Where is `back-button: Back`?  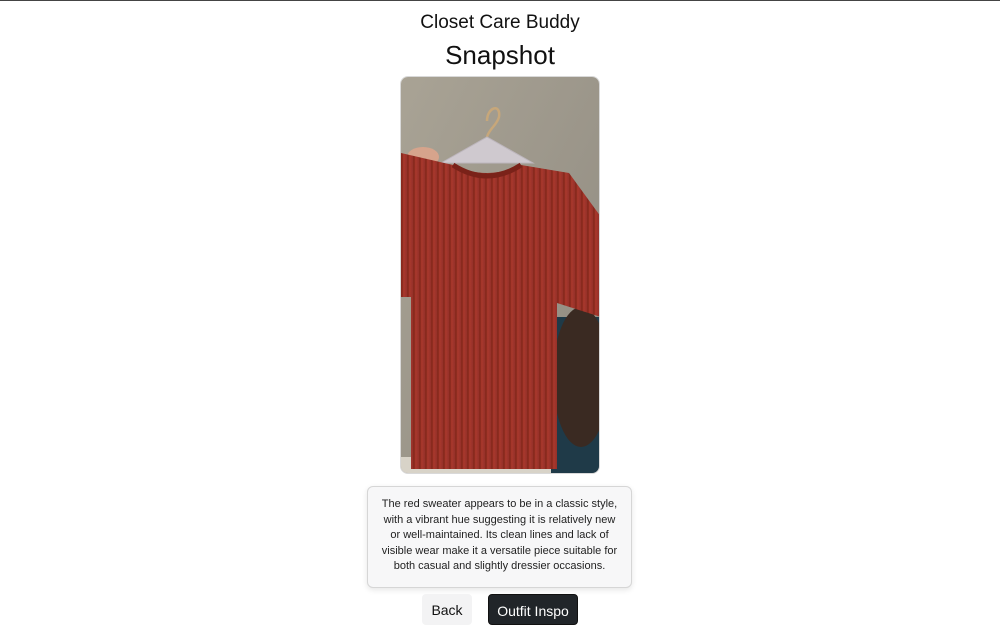
back-button: Back is located at coordinates (447, 609).